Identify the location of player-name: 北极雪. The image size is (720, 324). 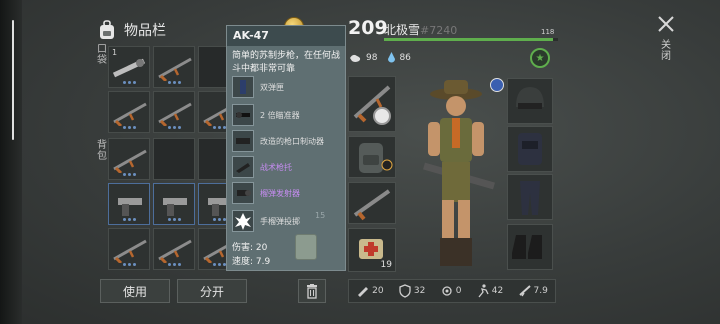
(402, 30).